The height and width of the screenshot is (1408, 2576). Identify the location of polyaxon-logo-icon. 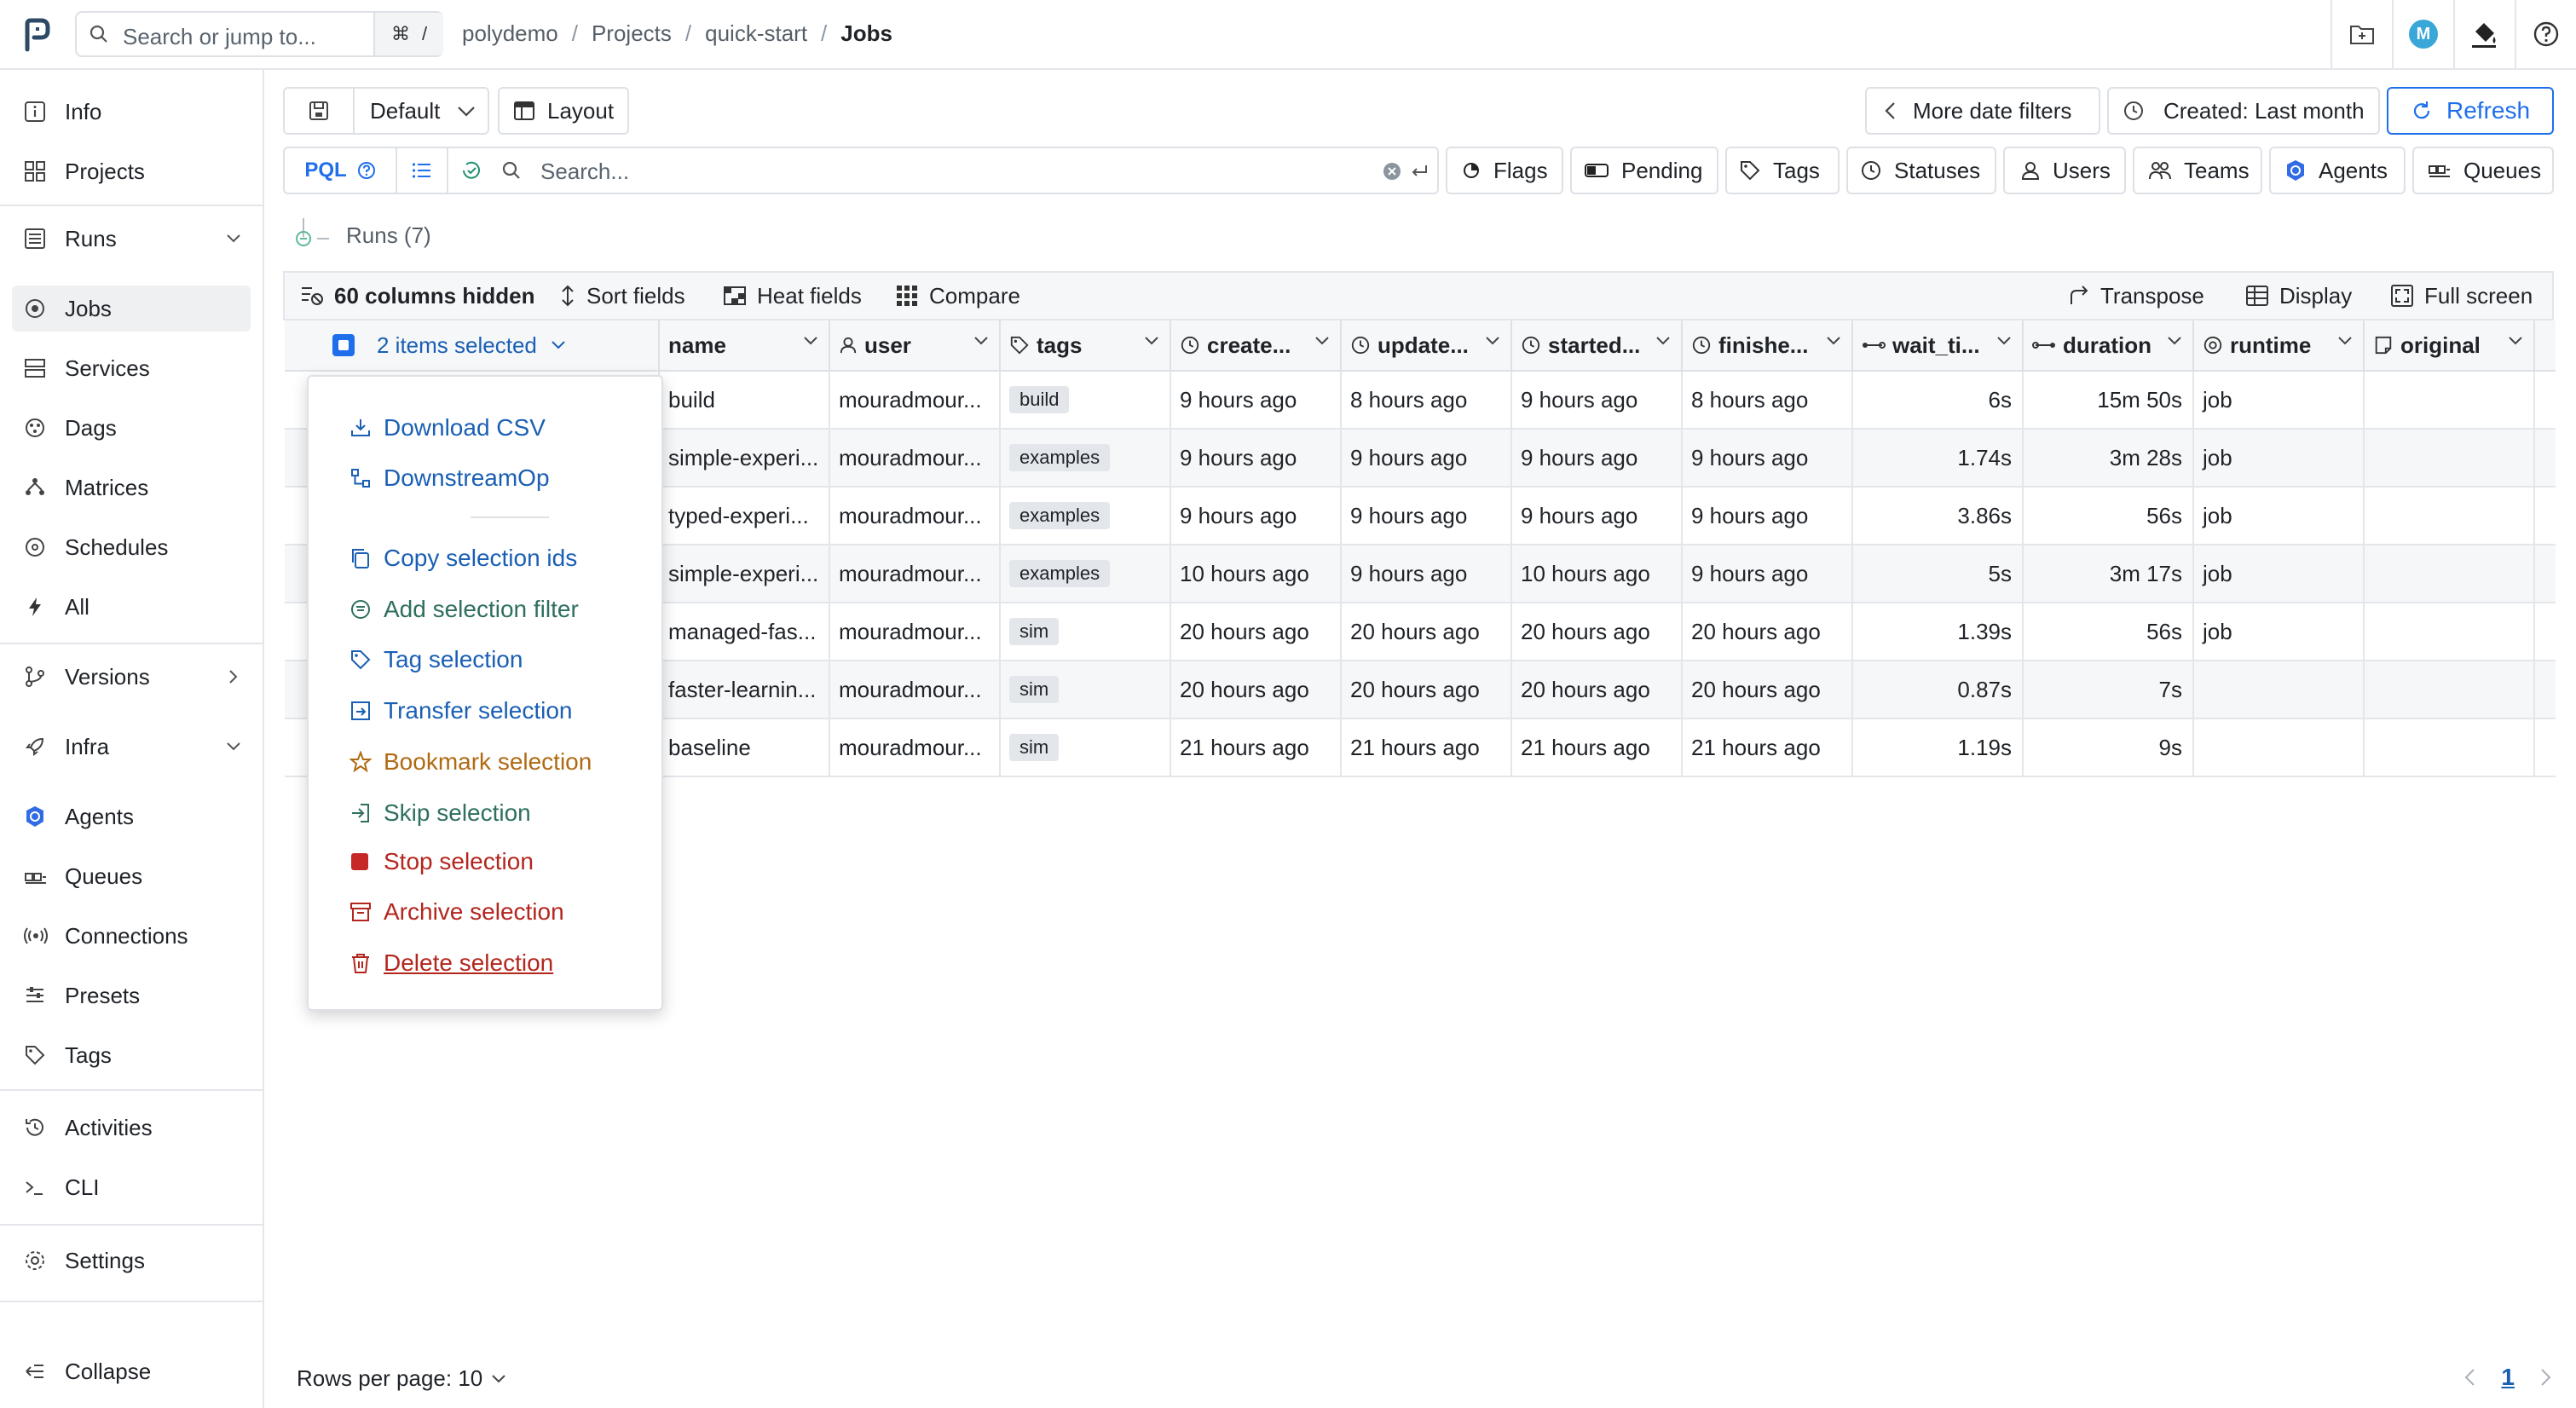
(37, 35).